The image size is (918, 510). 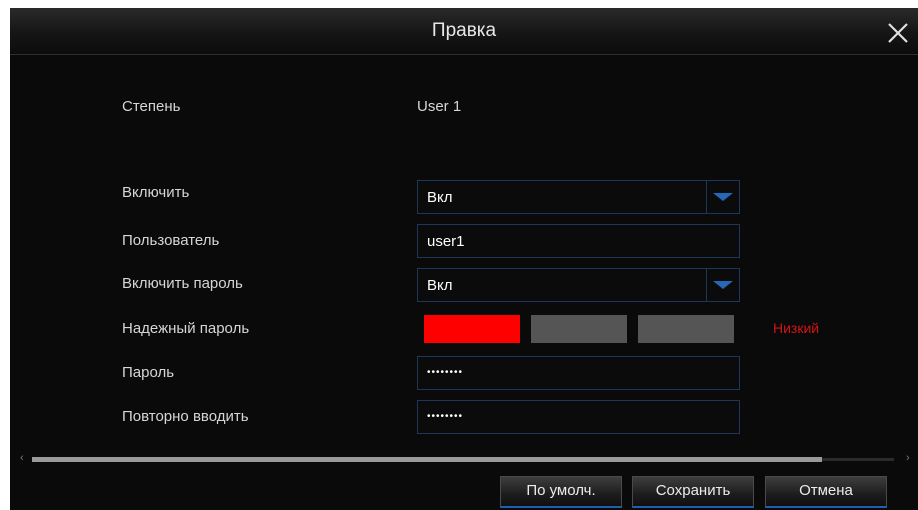 What do you see at coordinates (445, 372) in the screenshot?
I see `password-input-value: ••••••••` at bounding box center [445, 372].